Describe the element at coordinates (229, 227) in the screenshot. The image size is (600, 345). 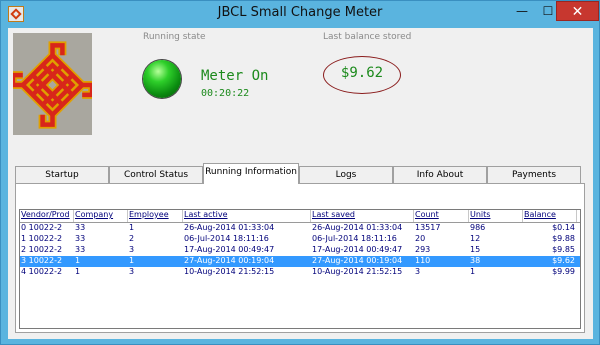
I see `cell-last-active: 26-Aug-2014 01:33:04` at that location.